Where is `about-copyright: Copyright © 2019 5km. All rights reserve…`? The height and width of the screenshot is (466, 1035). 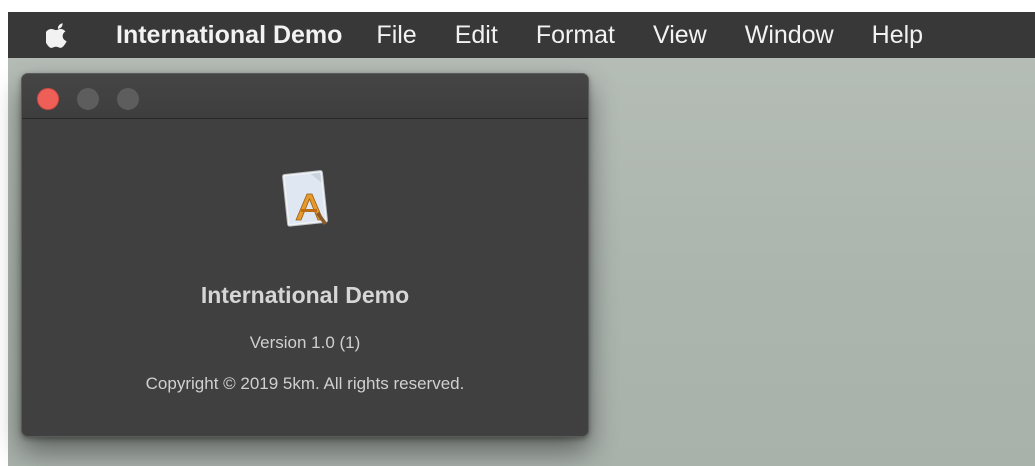 about-copyright: Copyright © 2019 5km. All rights reserve… is located at coordinates (305, 383).